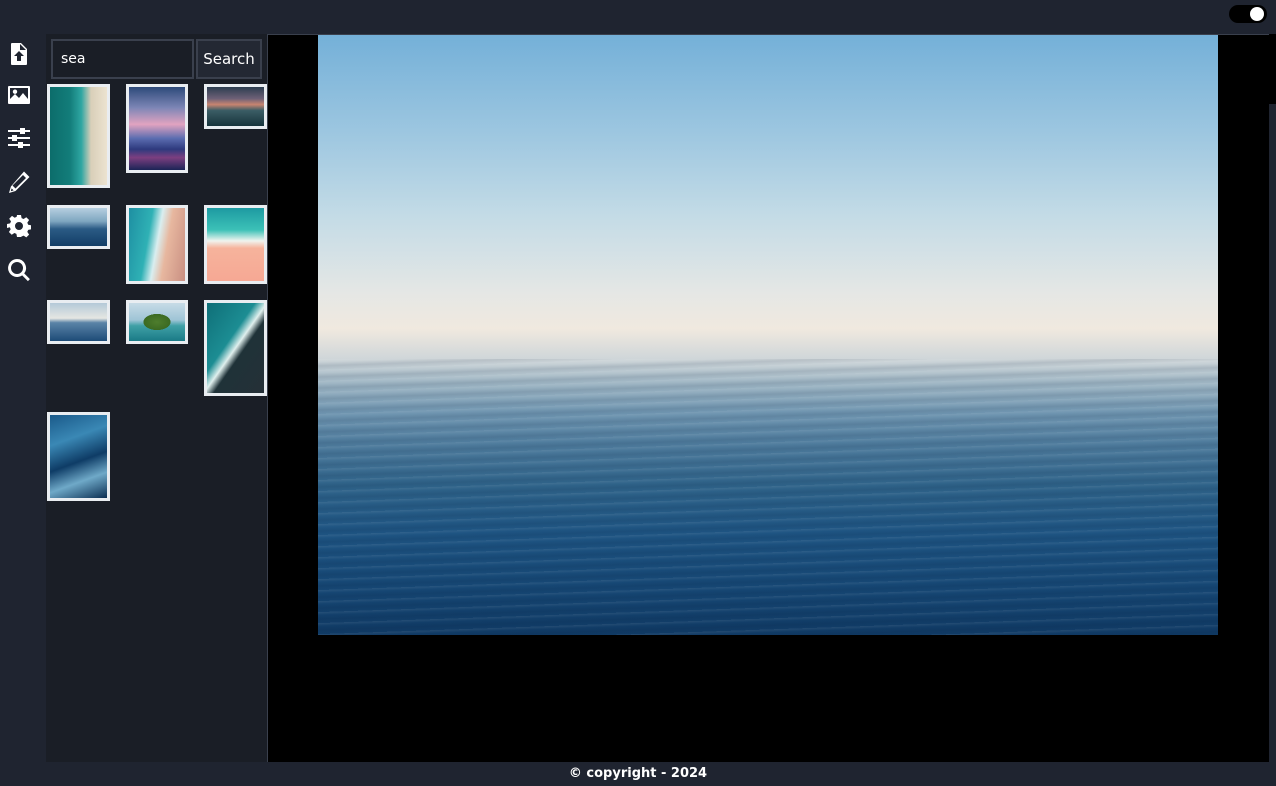  Describe the element at coordinates (638, 17) in the screenshot. I see `top-bar` at that location.